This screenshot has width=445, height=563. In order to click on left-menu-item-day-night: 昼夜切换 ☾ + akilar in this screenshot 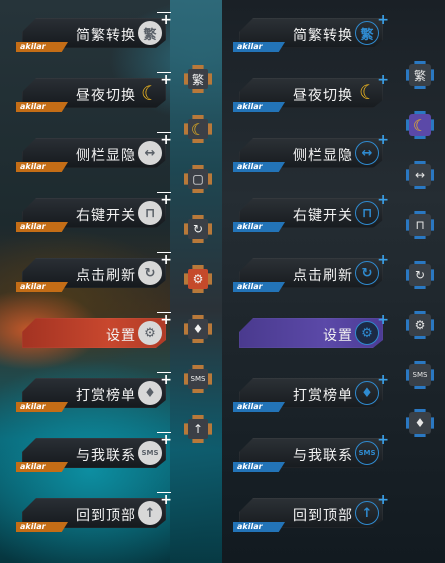, I will do `click(95, 95)`.